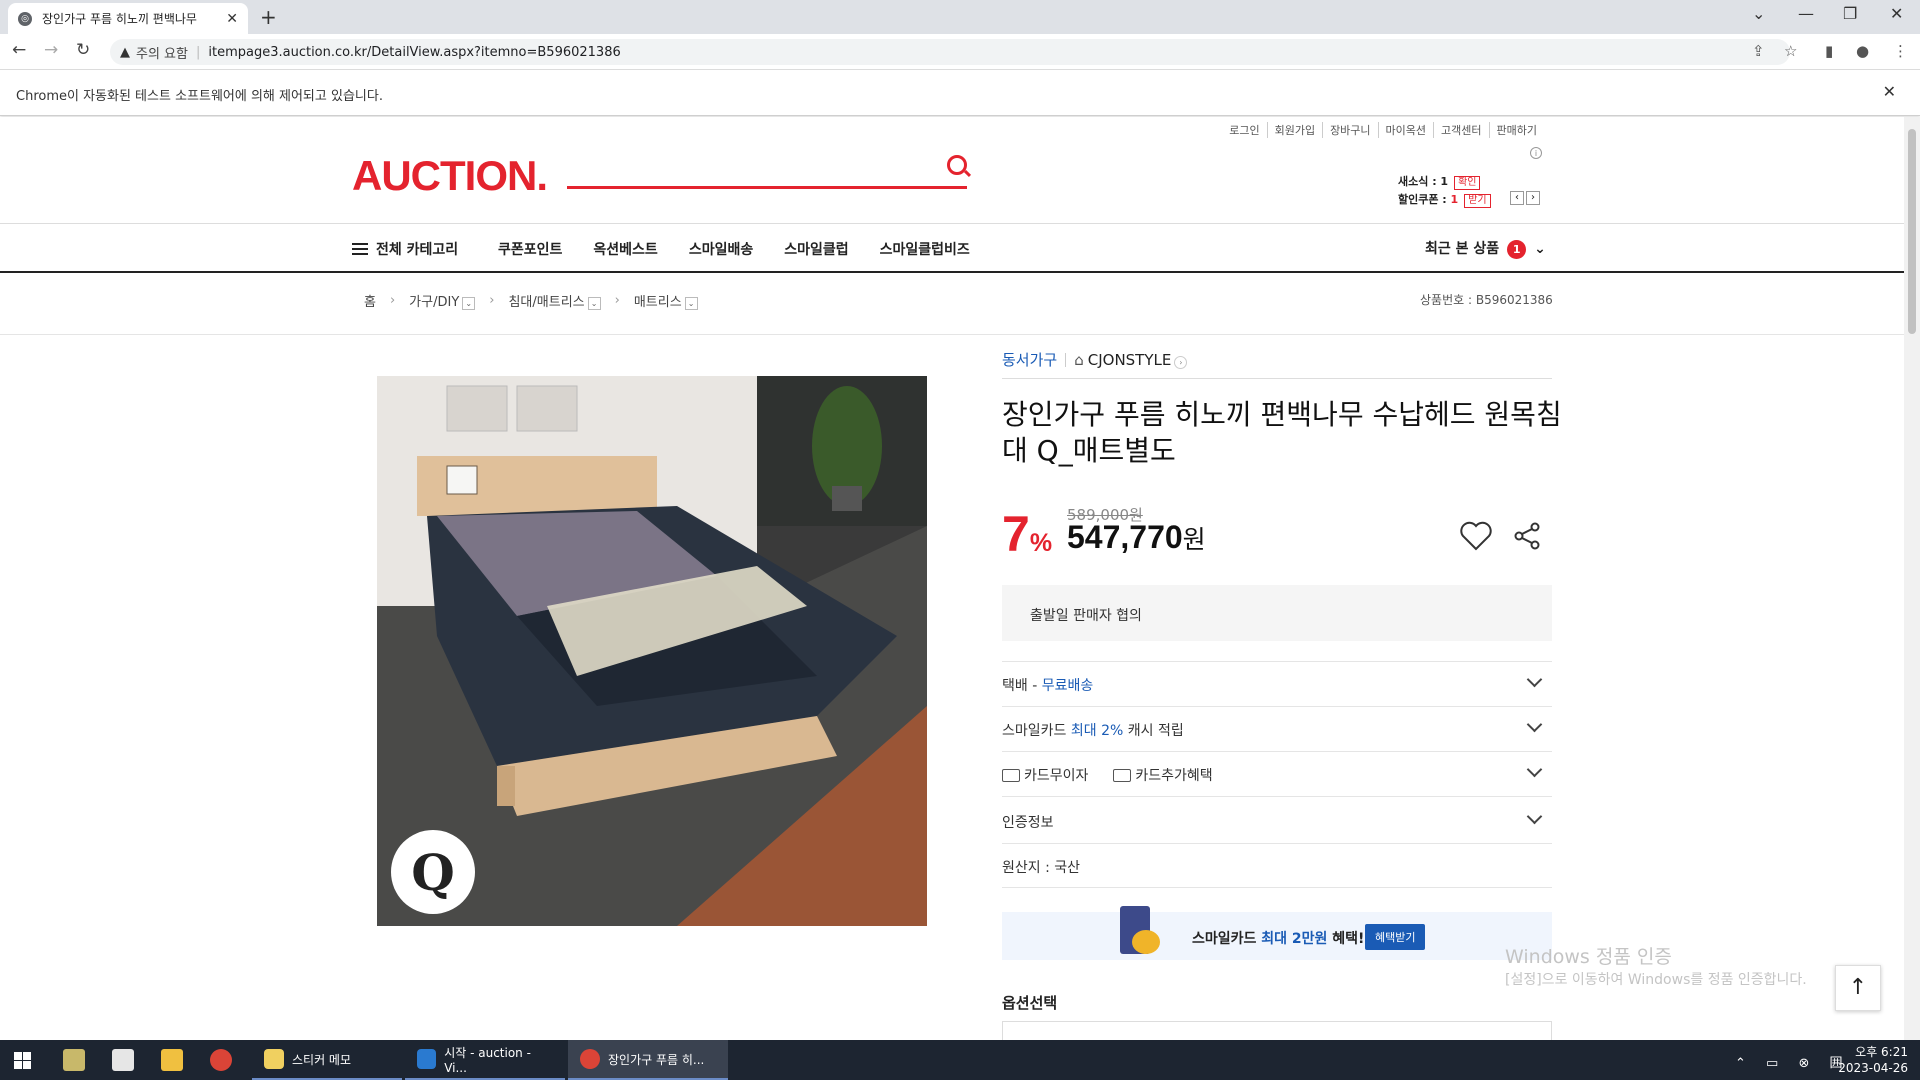 This screenshot has width=1920, height=1080. What do you see at coordinates (1294, 130) in the screenshot?
I see `signup-link: 회원가입` at bounding box center [1294, 130].